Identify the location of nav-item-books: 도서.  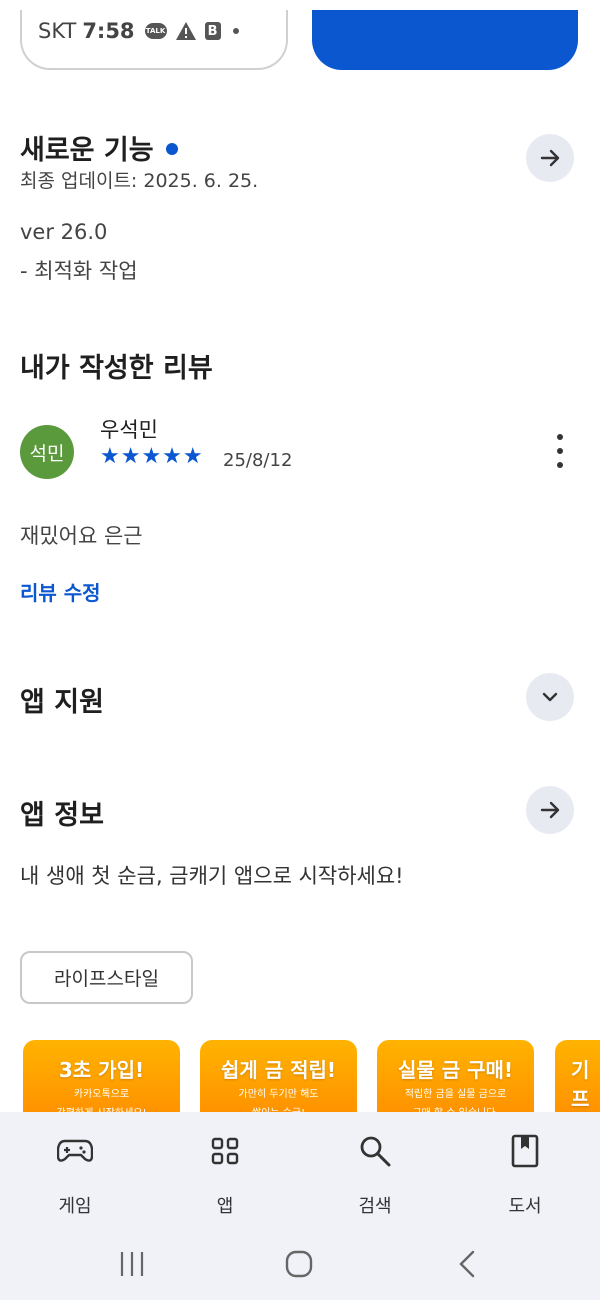
(525, 1171).